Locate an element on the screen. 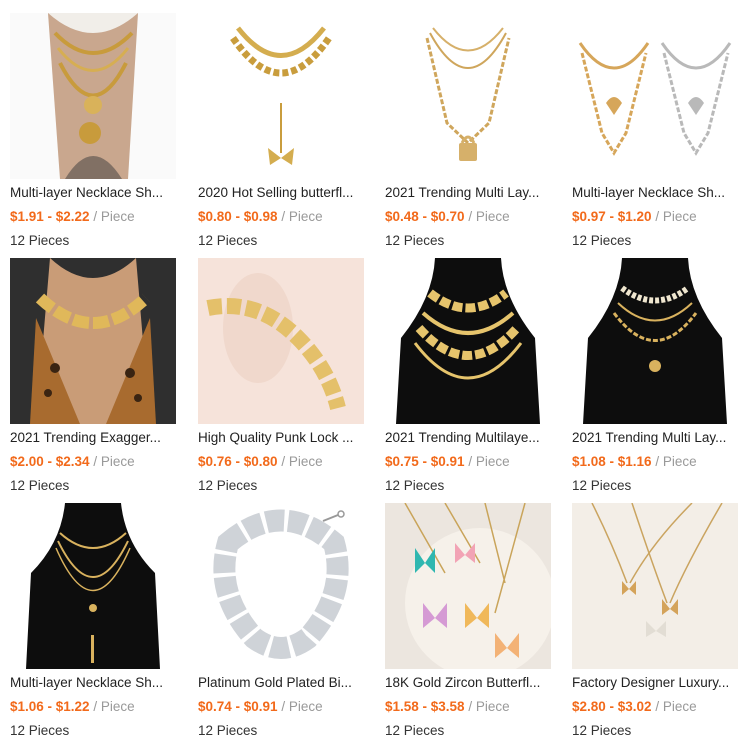 This screenshot has height=750, width=750. product-price: $0.97 - $1.20 / Piece is located at coordinates (634, 216).